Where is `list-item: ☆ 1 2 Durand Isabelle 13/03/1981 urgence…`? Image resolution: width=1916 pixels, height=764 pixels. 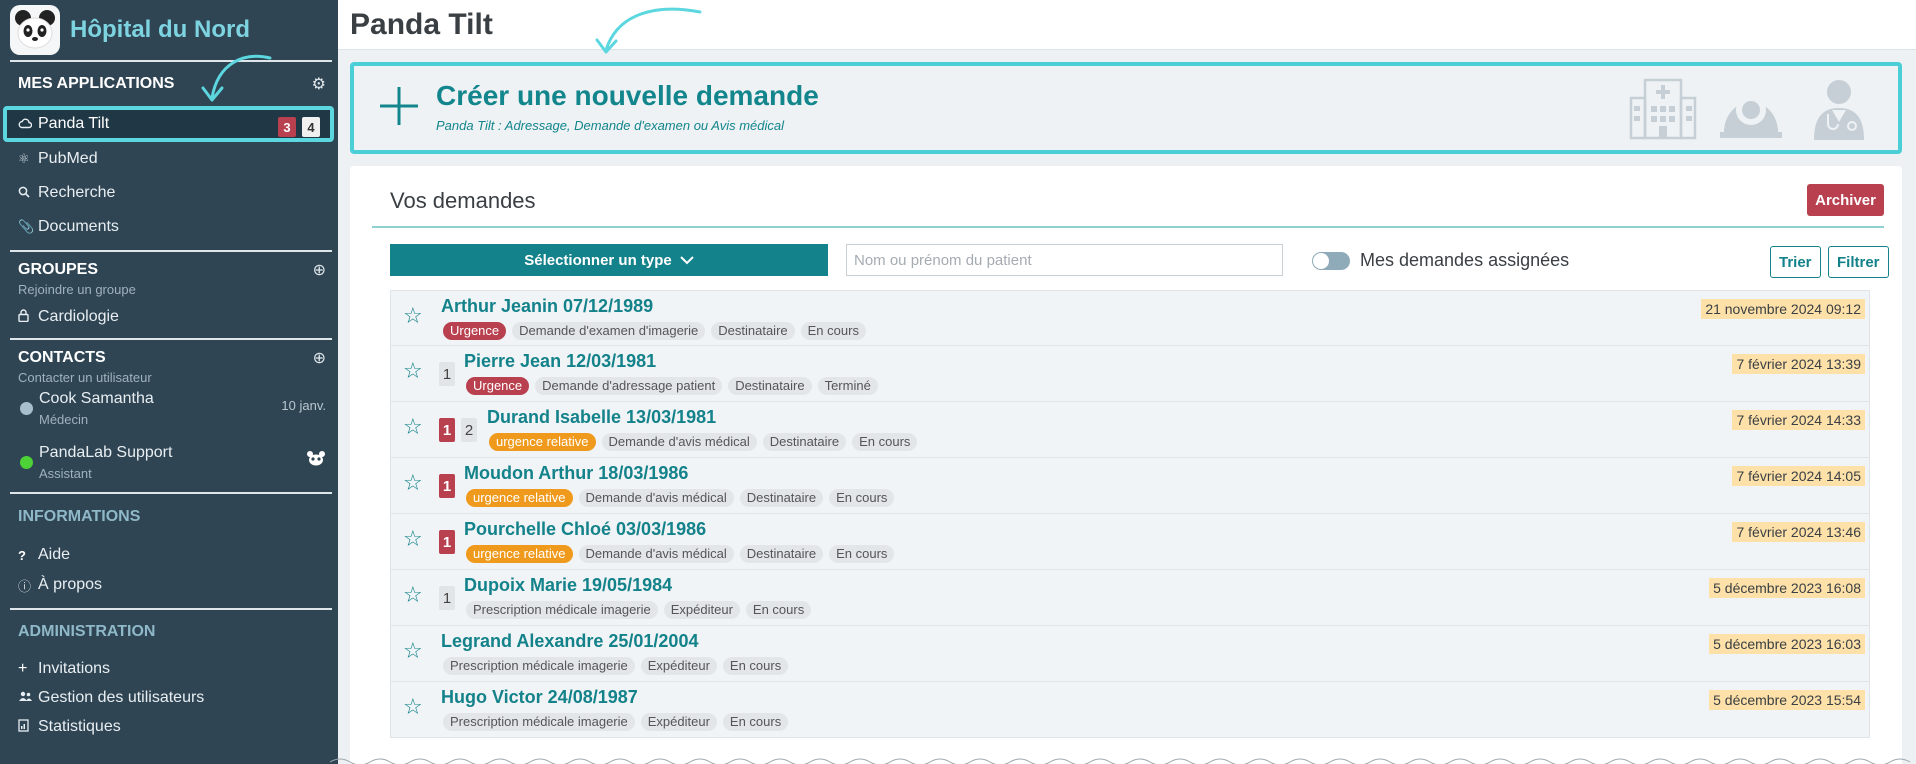
list-item: ☆ 1 2 Durand Isabelle 13/03/1981 urgence… is located at coordinates (1130, 430).